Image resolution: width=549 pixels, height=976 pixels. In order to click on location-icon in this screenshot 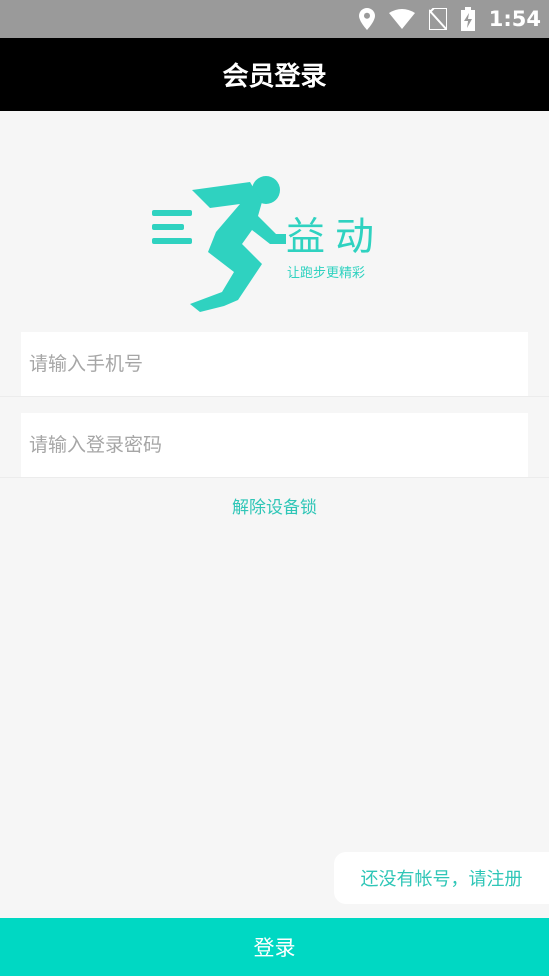, I will do `click(366, 19)`.